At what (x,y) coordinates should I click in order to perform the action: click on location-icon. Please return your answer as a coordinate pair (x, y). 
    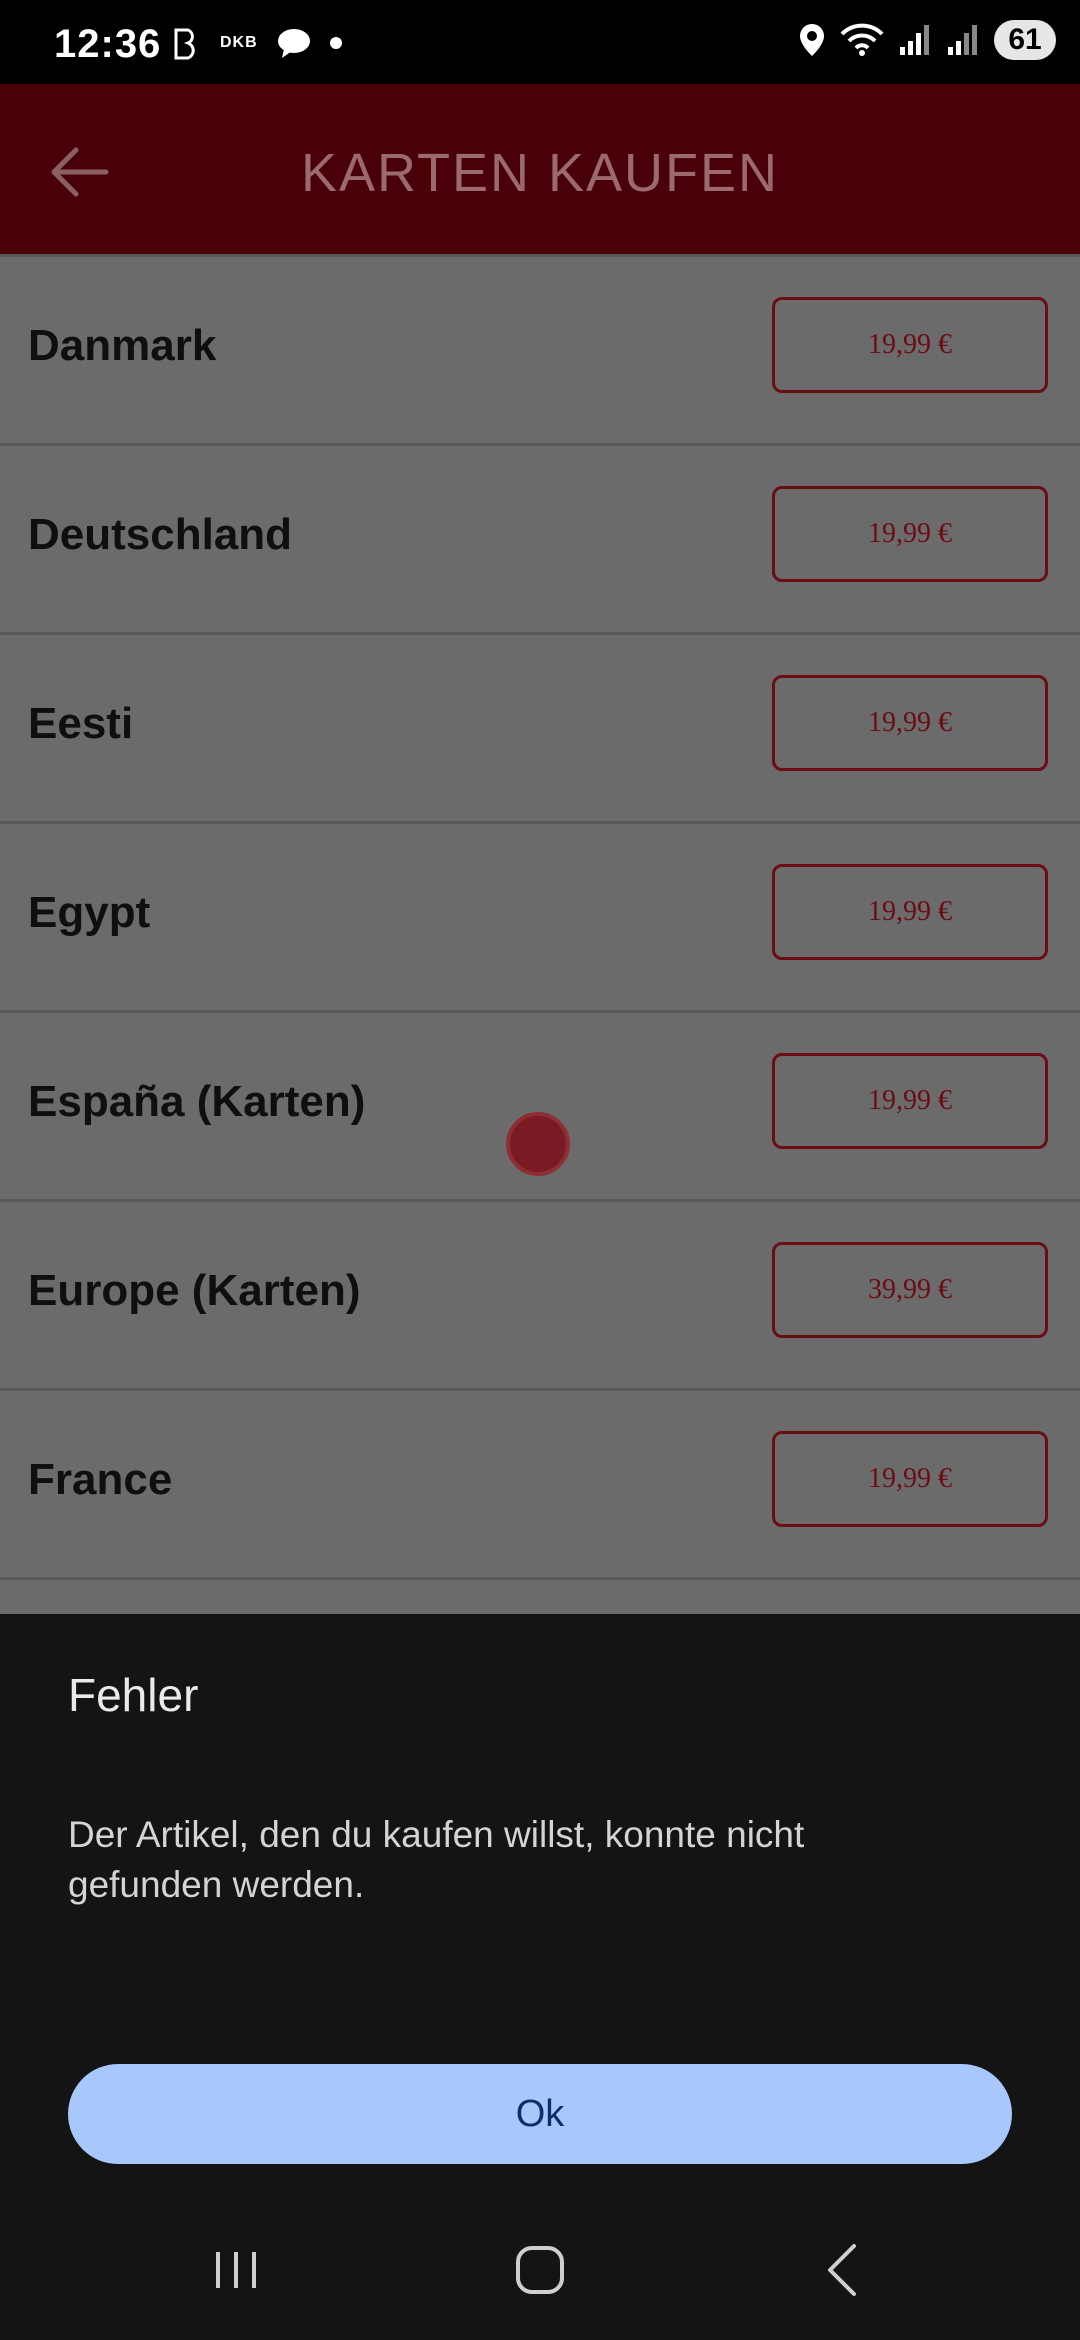
    Looking at the image, I should click on (812, 40).